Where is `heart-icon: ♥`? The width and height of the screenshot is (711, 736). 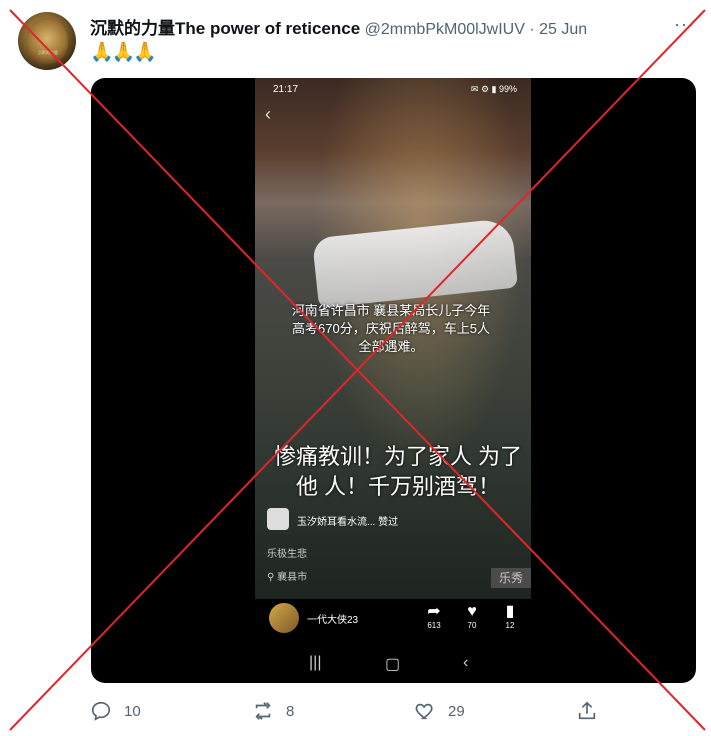
heart-icon: ♥ is located at coordinates (472, 611).